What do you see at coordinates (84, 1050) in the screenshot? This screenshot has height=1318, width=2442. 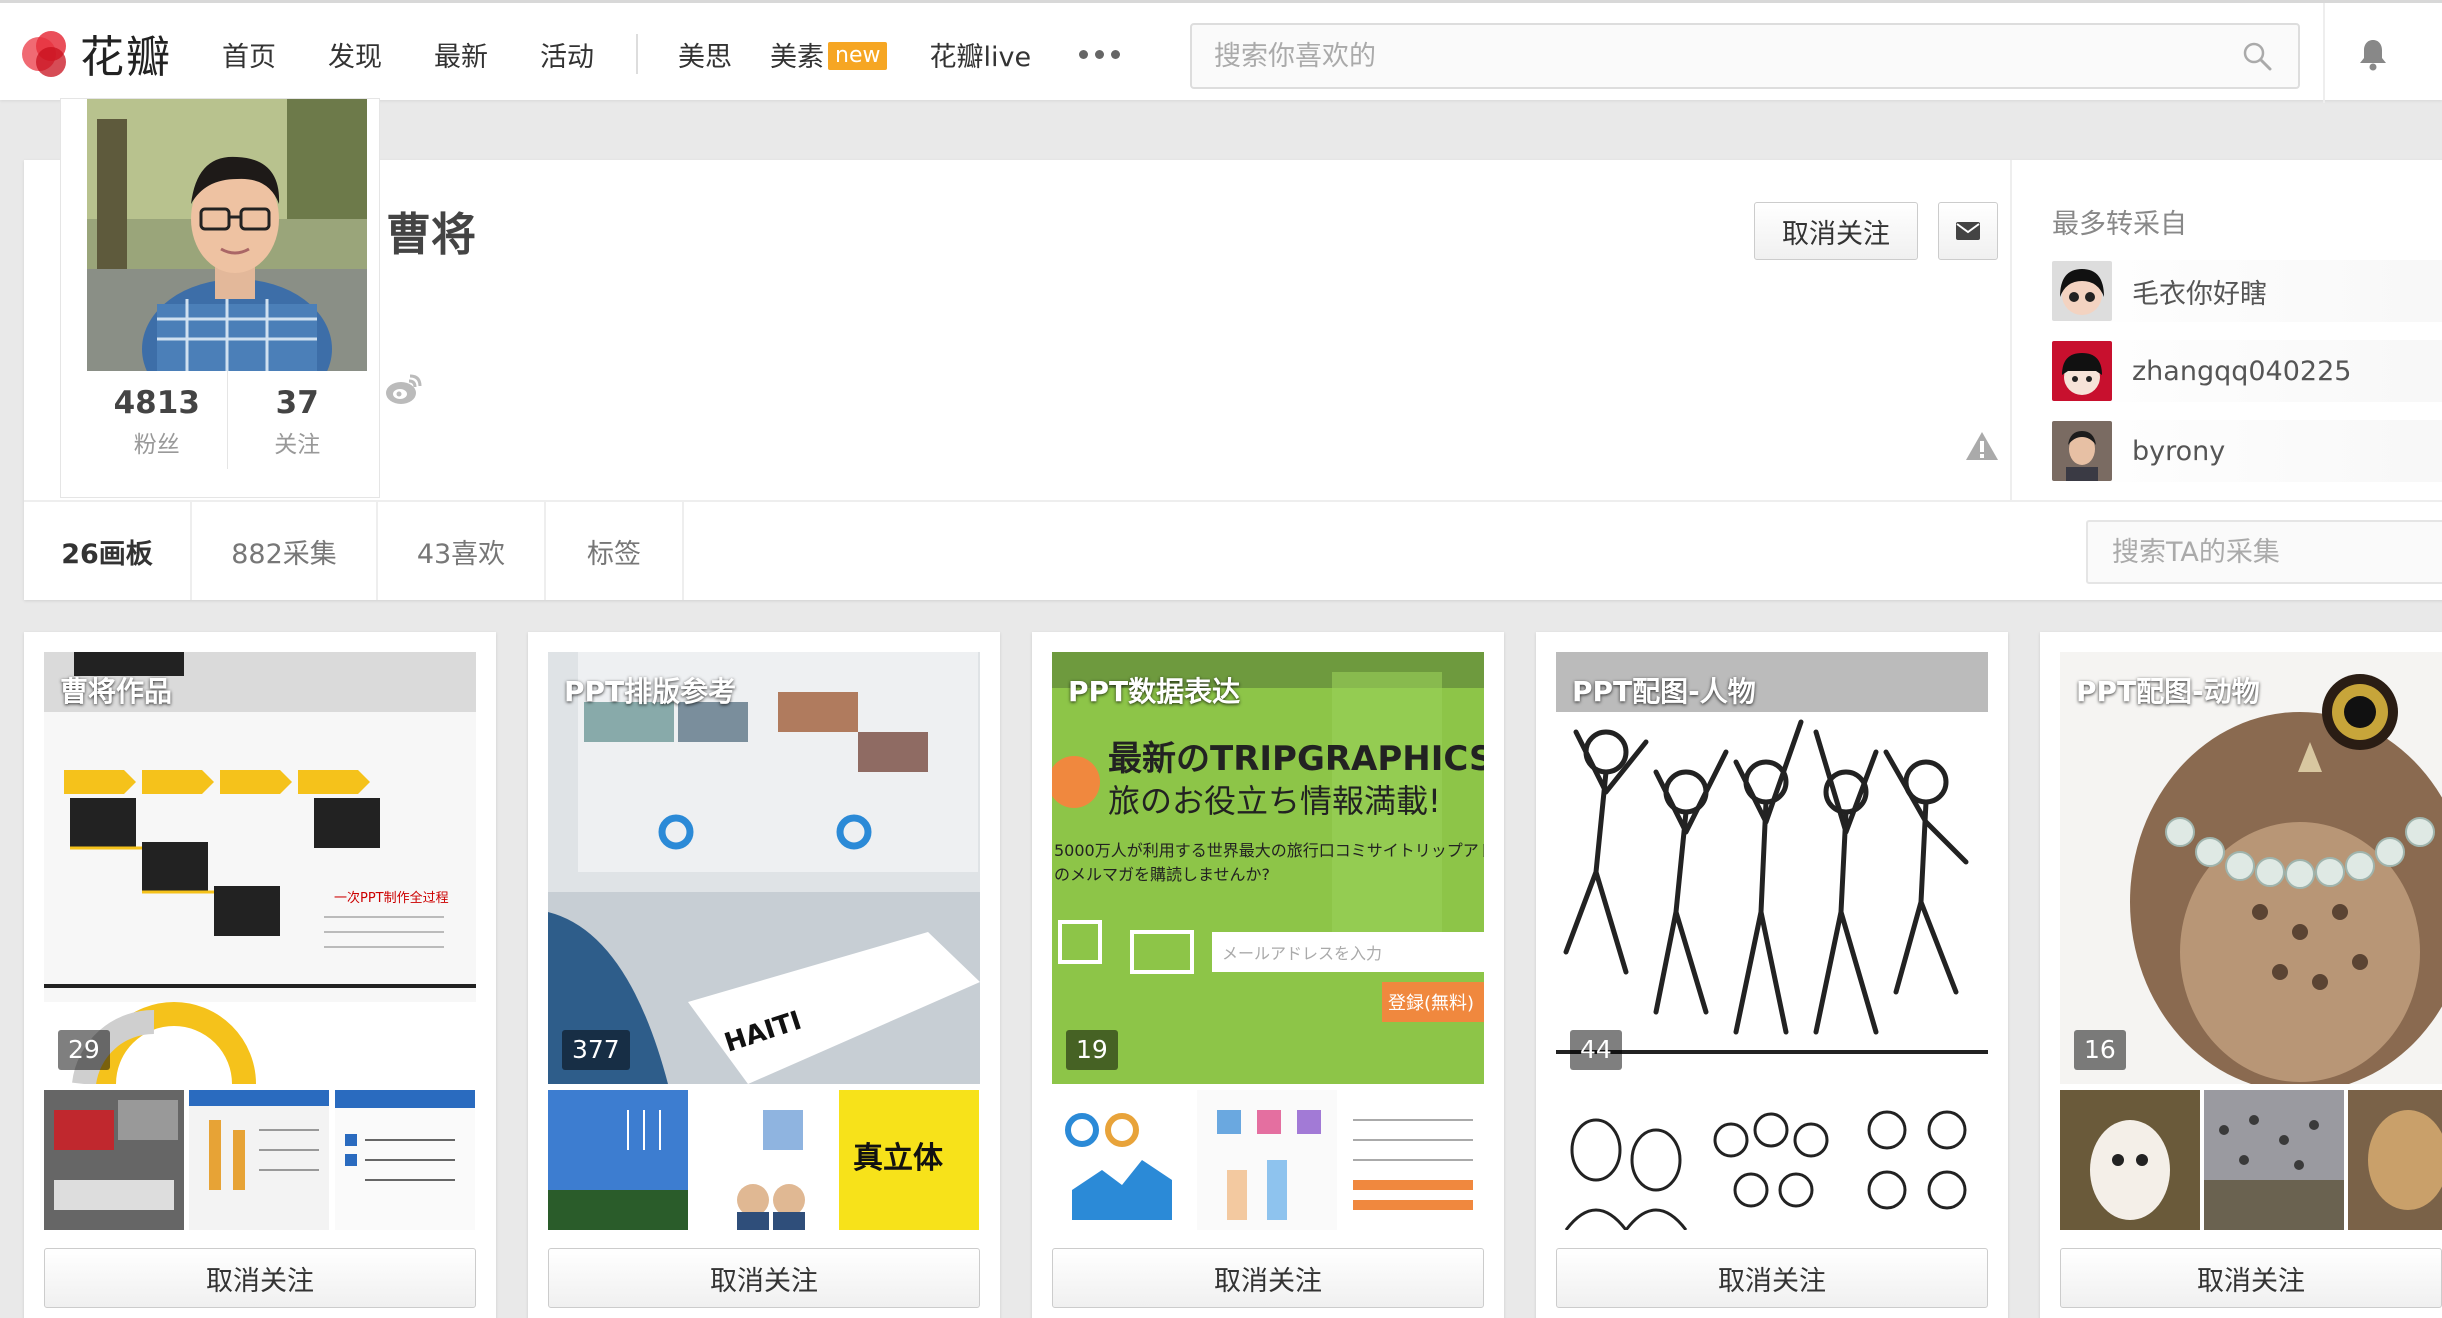 I see `board-pin-count: 29` at bounding box center [84, 1050].